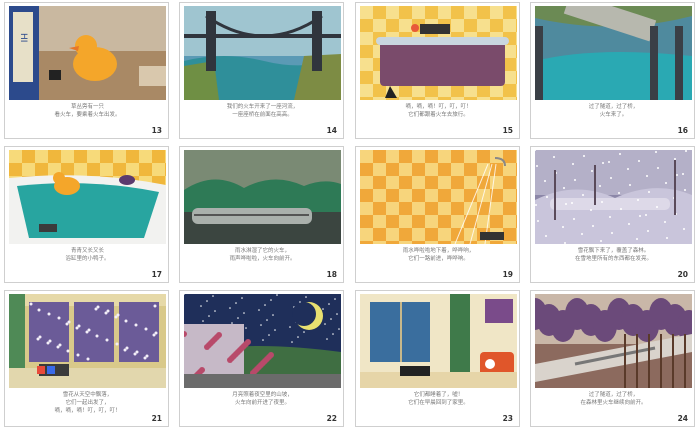 Image resolution: width=700 pixels, height=431 pixels. I want to click on illustration-bridge-over-river, so click(262, 53).